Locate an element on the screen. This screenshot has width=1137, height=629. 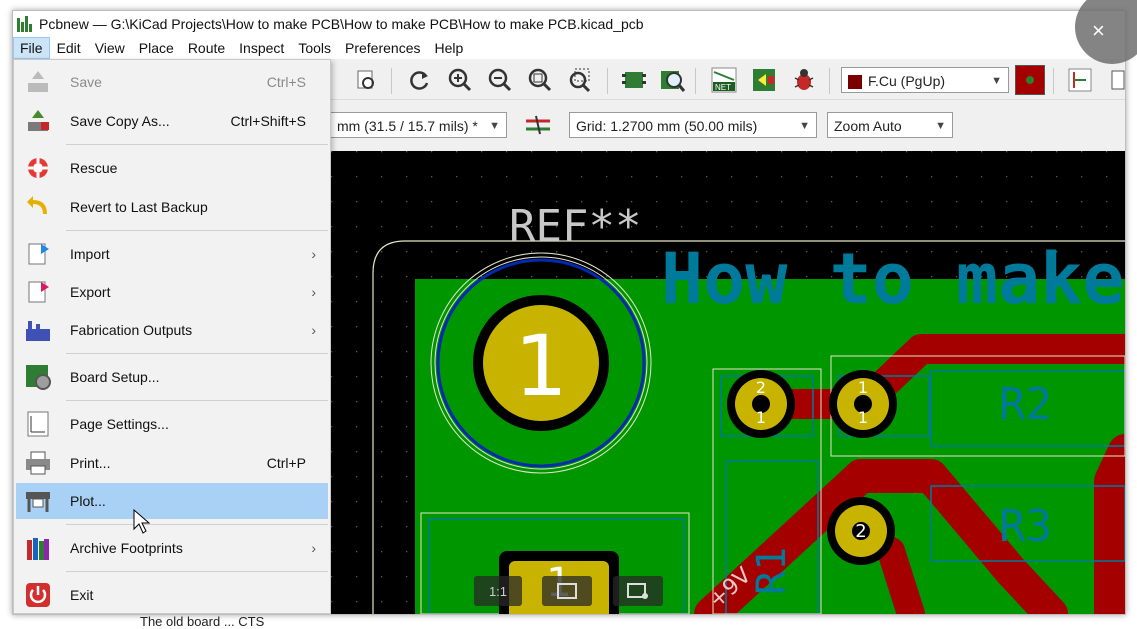
track-width-value: mm (31.5 / 15.7 mils) * is located at coordinates (407, 126).